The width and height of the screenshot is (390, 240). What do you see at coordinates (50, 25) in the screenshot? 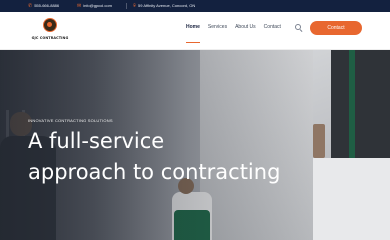
I see `logo-mark-icon` at bounding box center [50, 25].